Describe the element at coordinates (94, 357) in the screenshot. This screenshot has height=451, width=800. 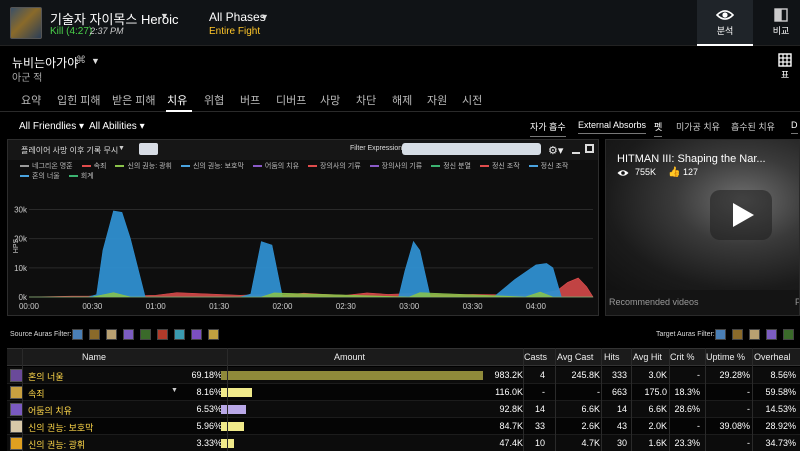
I see `col-name: Name` at that location.